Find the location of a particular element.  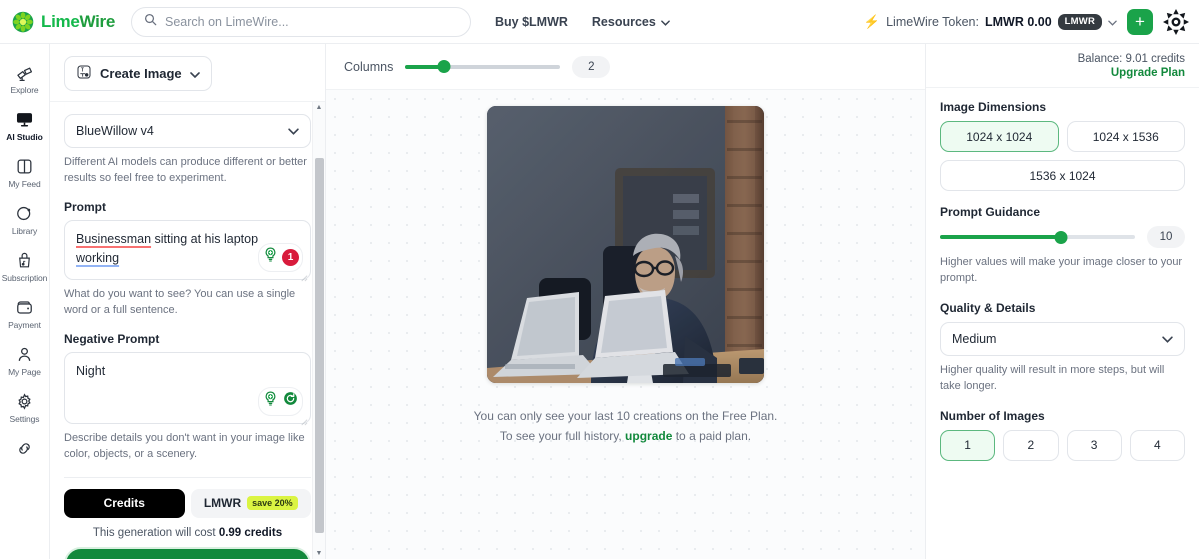

quality-select-value: Medium is located at coordinates (974, 338).